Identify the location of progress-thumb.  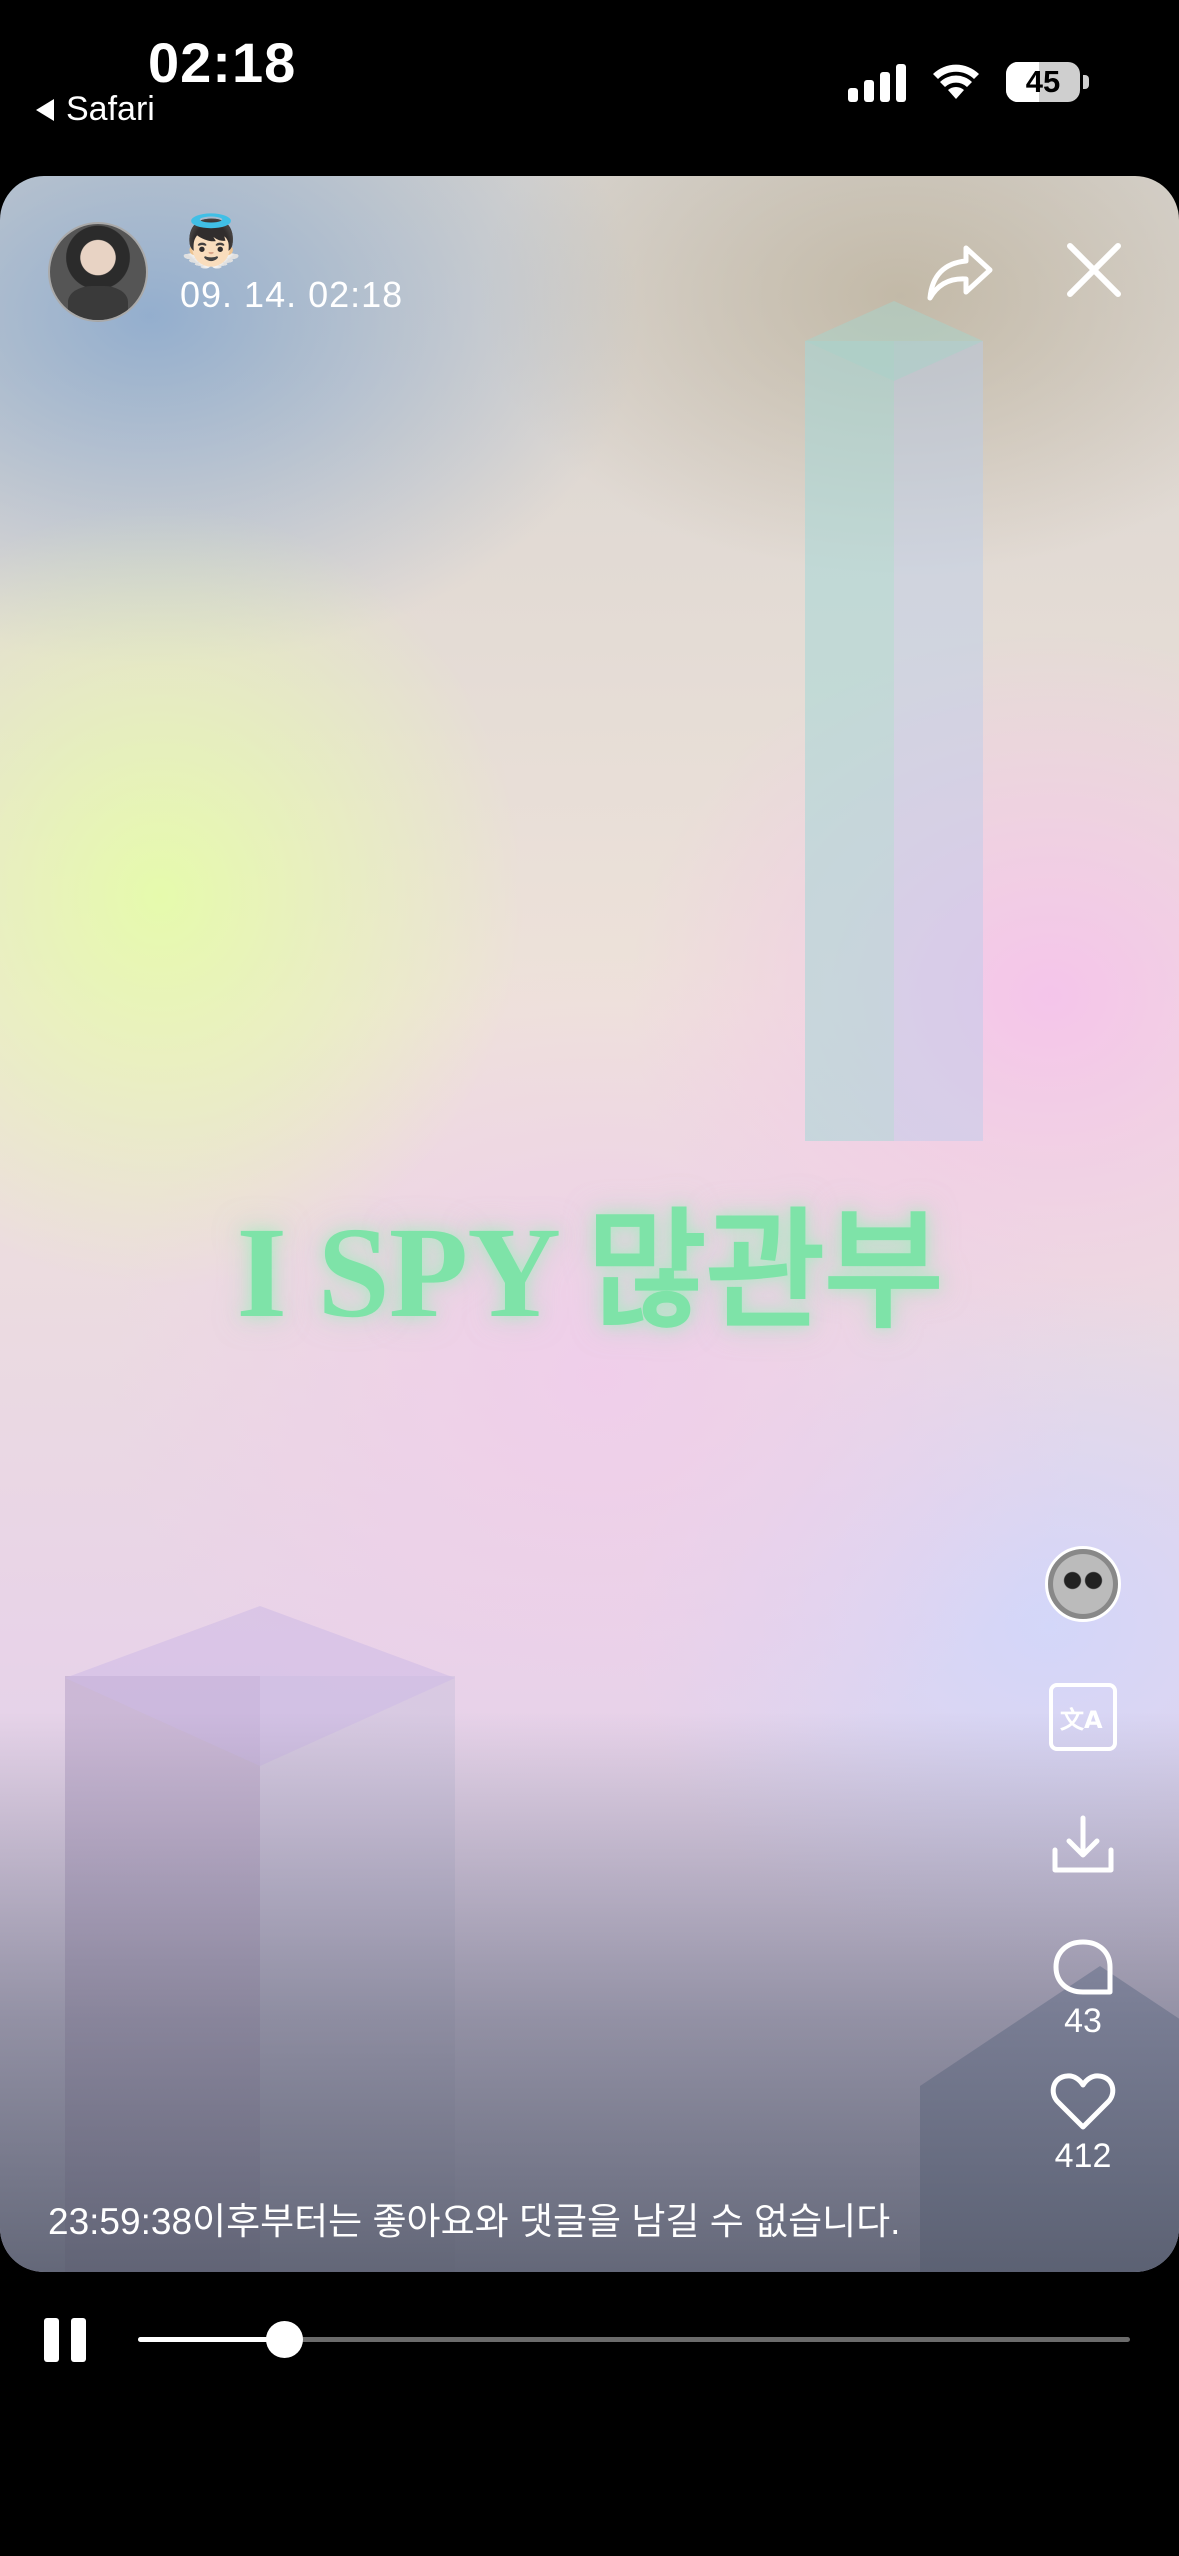
(284, 2339).